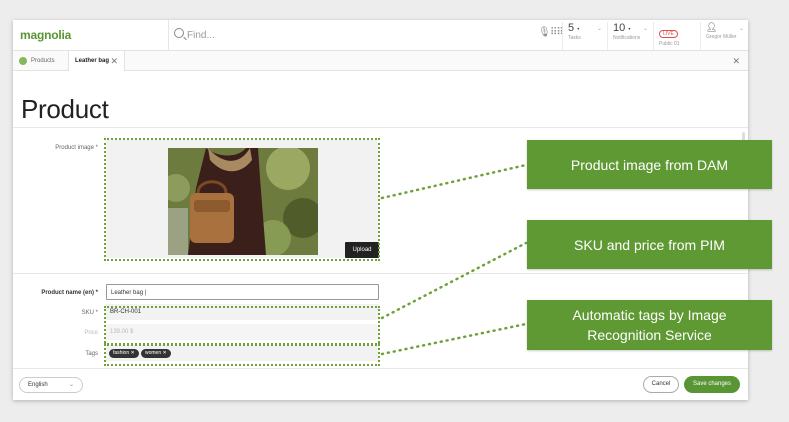  What do you see at coordinates (584, 36) in the screenshot?
I see `tasks-indicator: 5 • Tasks ⌄` at bounding box center [584, 36].